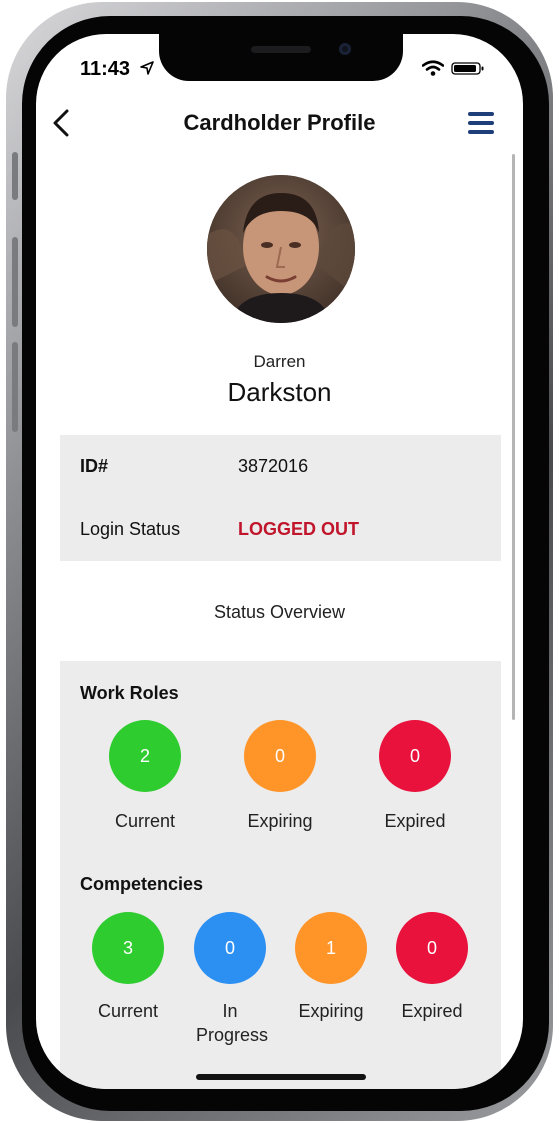 The width and height of the screenshot is (559, 1123). I want to click on competencies-expiring-circle: 1, so click(331, 948).